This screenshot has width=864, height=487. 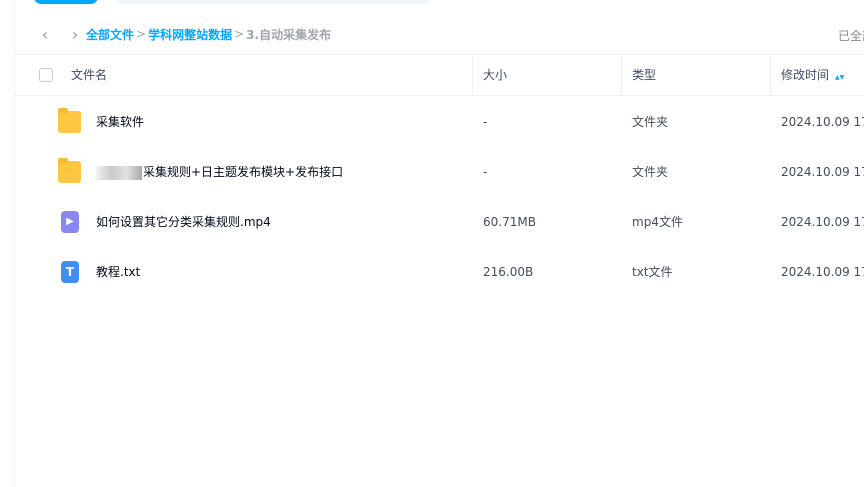 What do you see at coordinates (183, 222) in the screenshot?
I see `file-name: 如何设置其它分类采集规则.mp4` at bounding box center [183, 222].